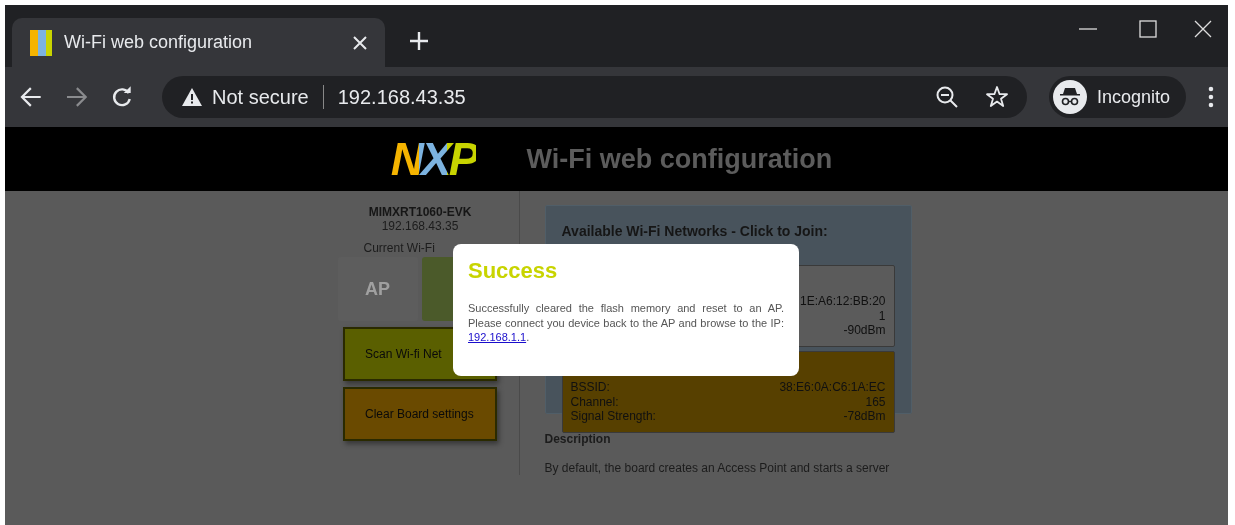 This screenshot has width=1235, height=525. I want to click on back-icon, so click(31, 97).